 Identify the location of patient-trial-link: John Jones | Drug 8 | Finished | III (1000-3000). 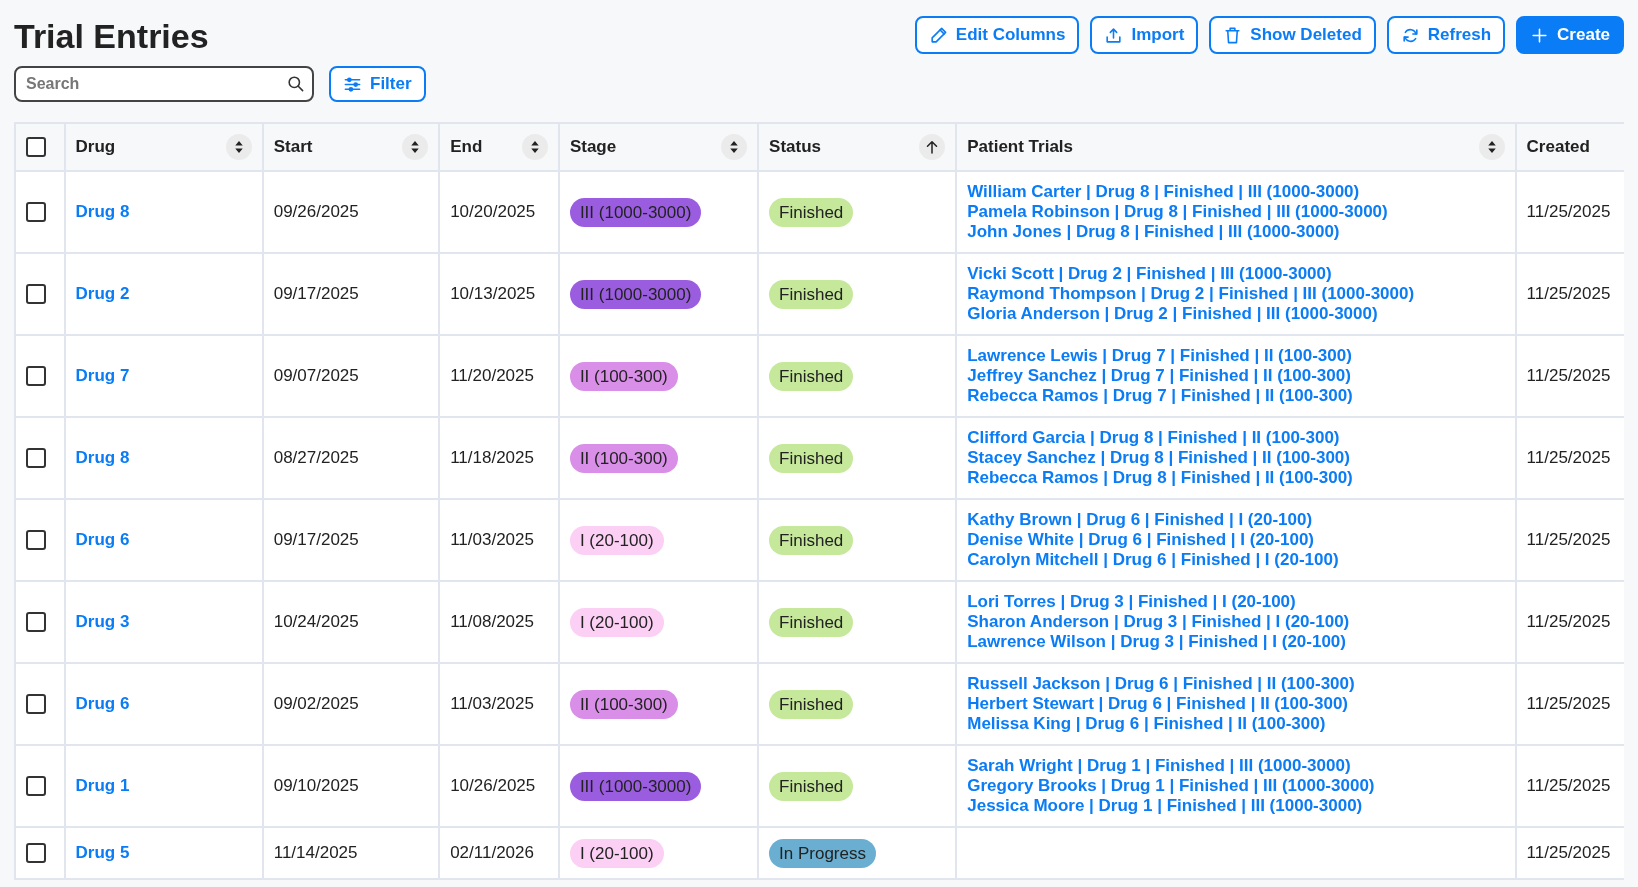
(1153, 232).